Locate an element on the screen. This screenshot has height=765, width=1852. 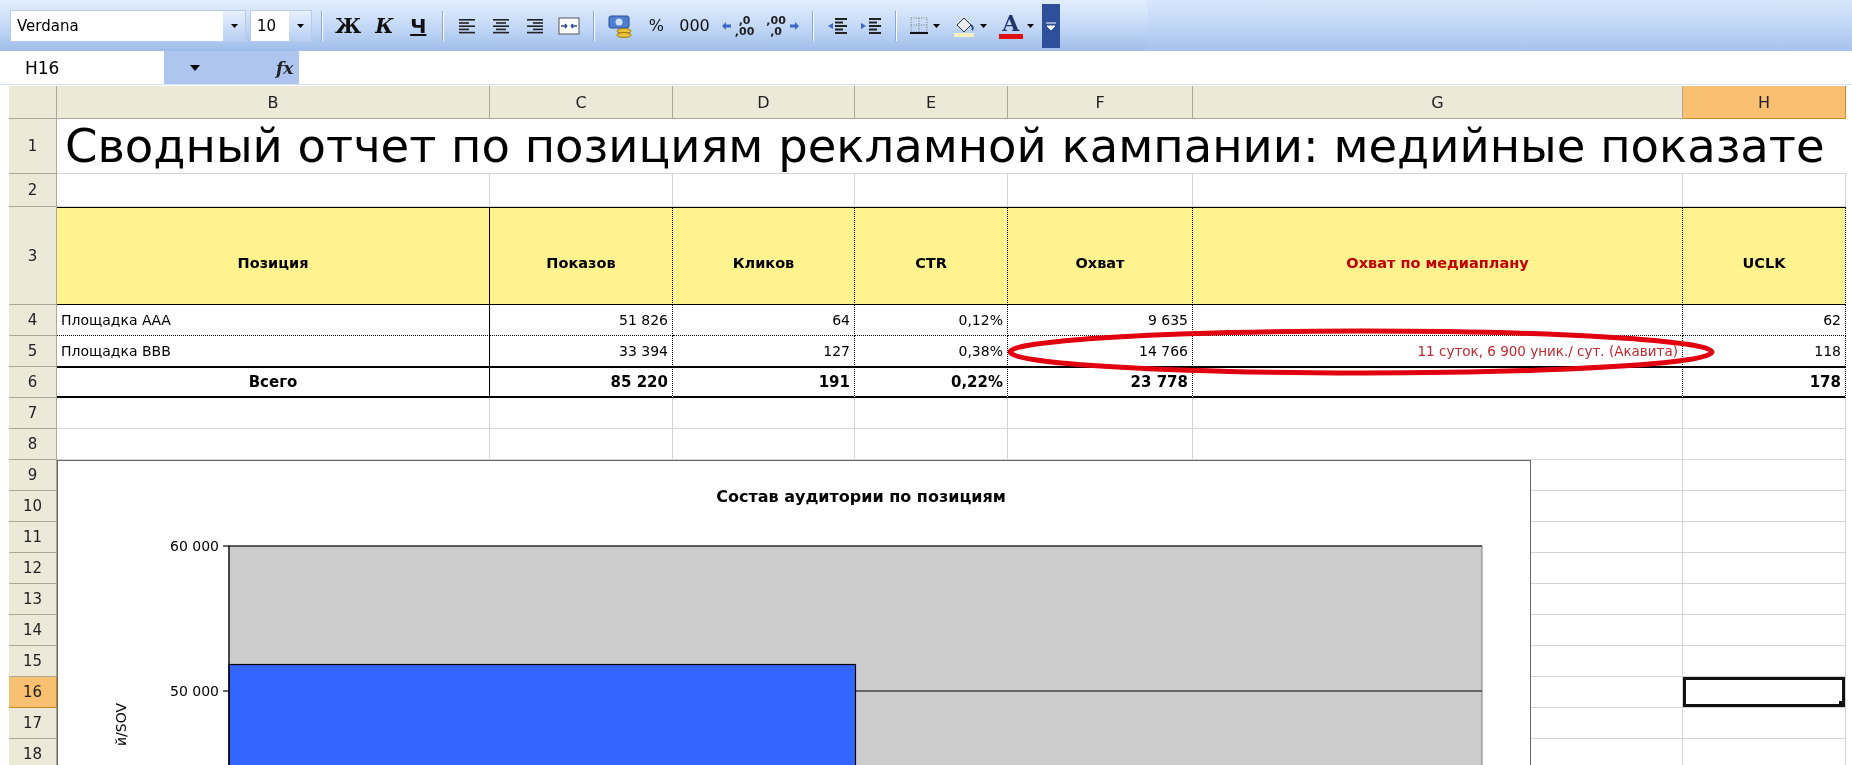
table-cell: 14 766 is located at coordinates (1100, 351).